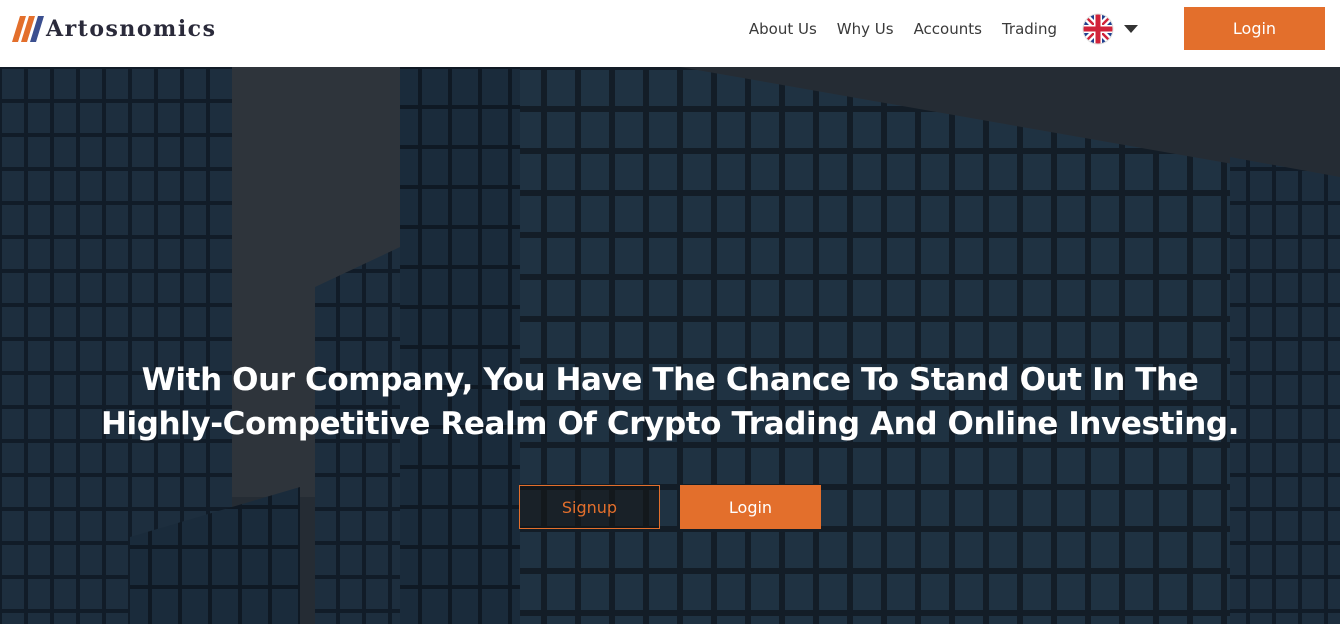 The width and height of the screenshot is (1340, 624). What do you see at coordinates (1098, 28) in the screenshot?
I see `uk-flag-icon` at bounding box center [1098, 28].